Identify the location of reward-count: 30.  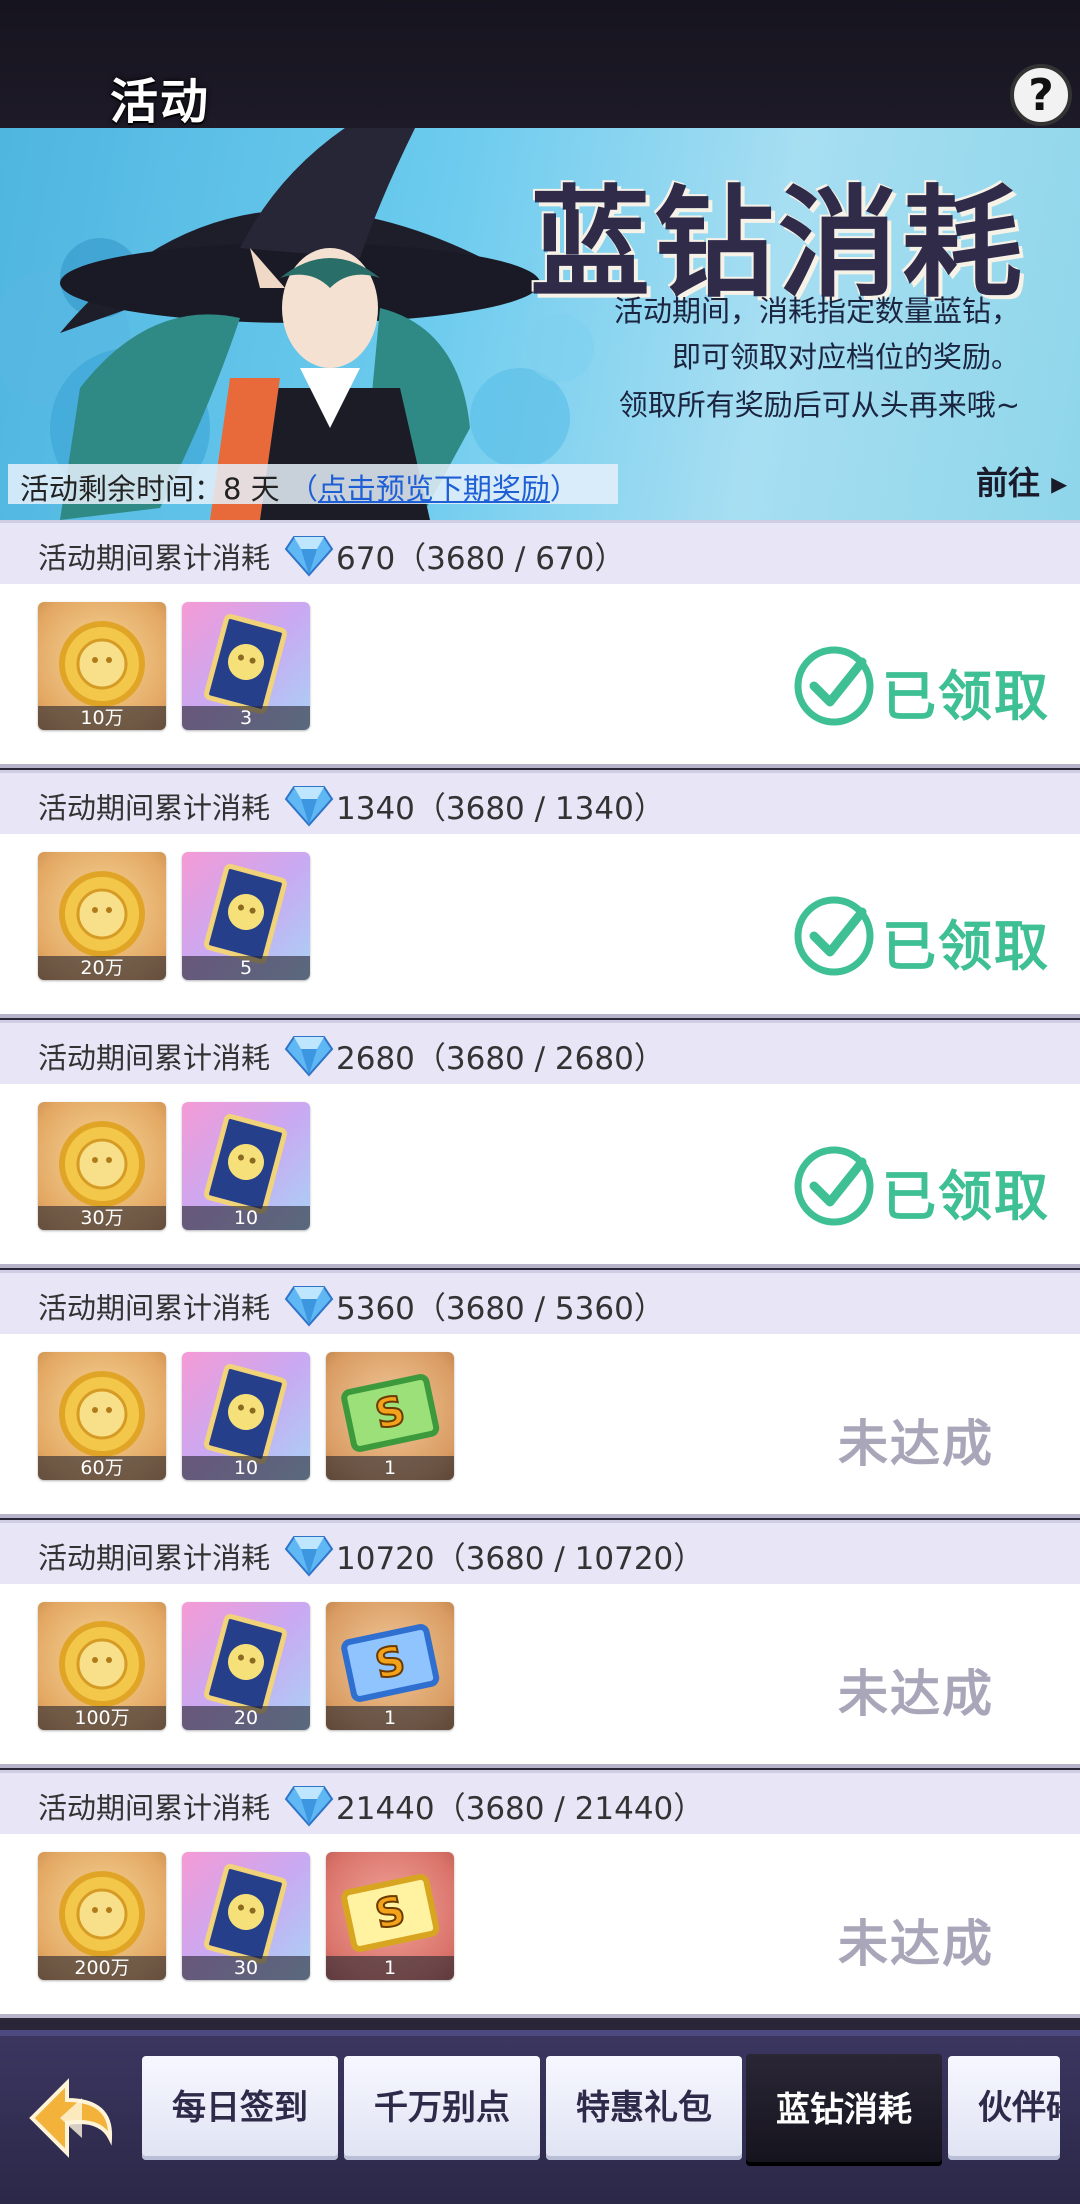
(246, 1968).